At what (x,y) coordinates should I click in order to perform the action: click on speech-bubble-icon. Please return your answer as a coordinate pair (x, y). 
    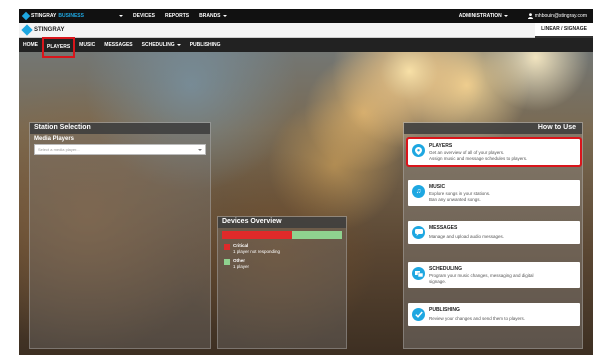
    Looking at the image, I should click on (418, 232).